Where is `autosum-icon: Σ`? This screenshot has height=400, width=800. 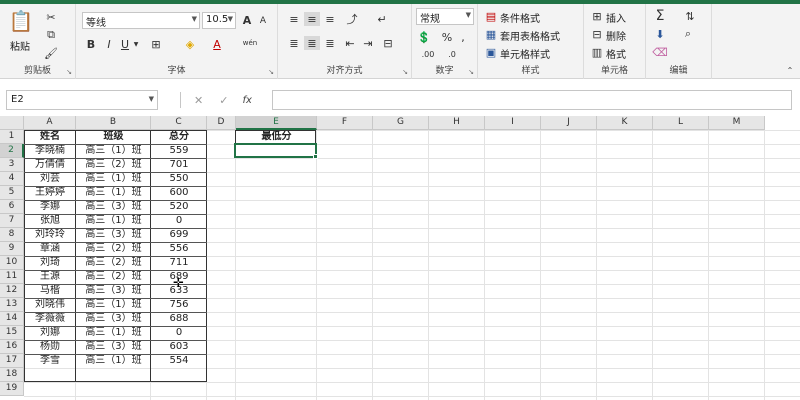 autosum-icon: Σ is located at coordinates (660, 16).